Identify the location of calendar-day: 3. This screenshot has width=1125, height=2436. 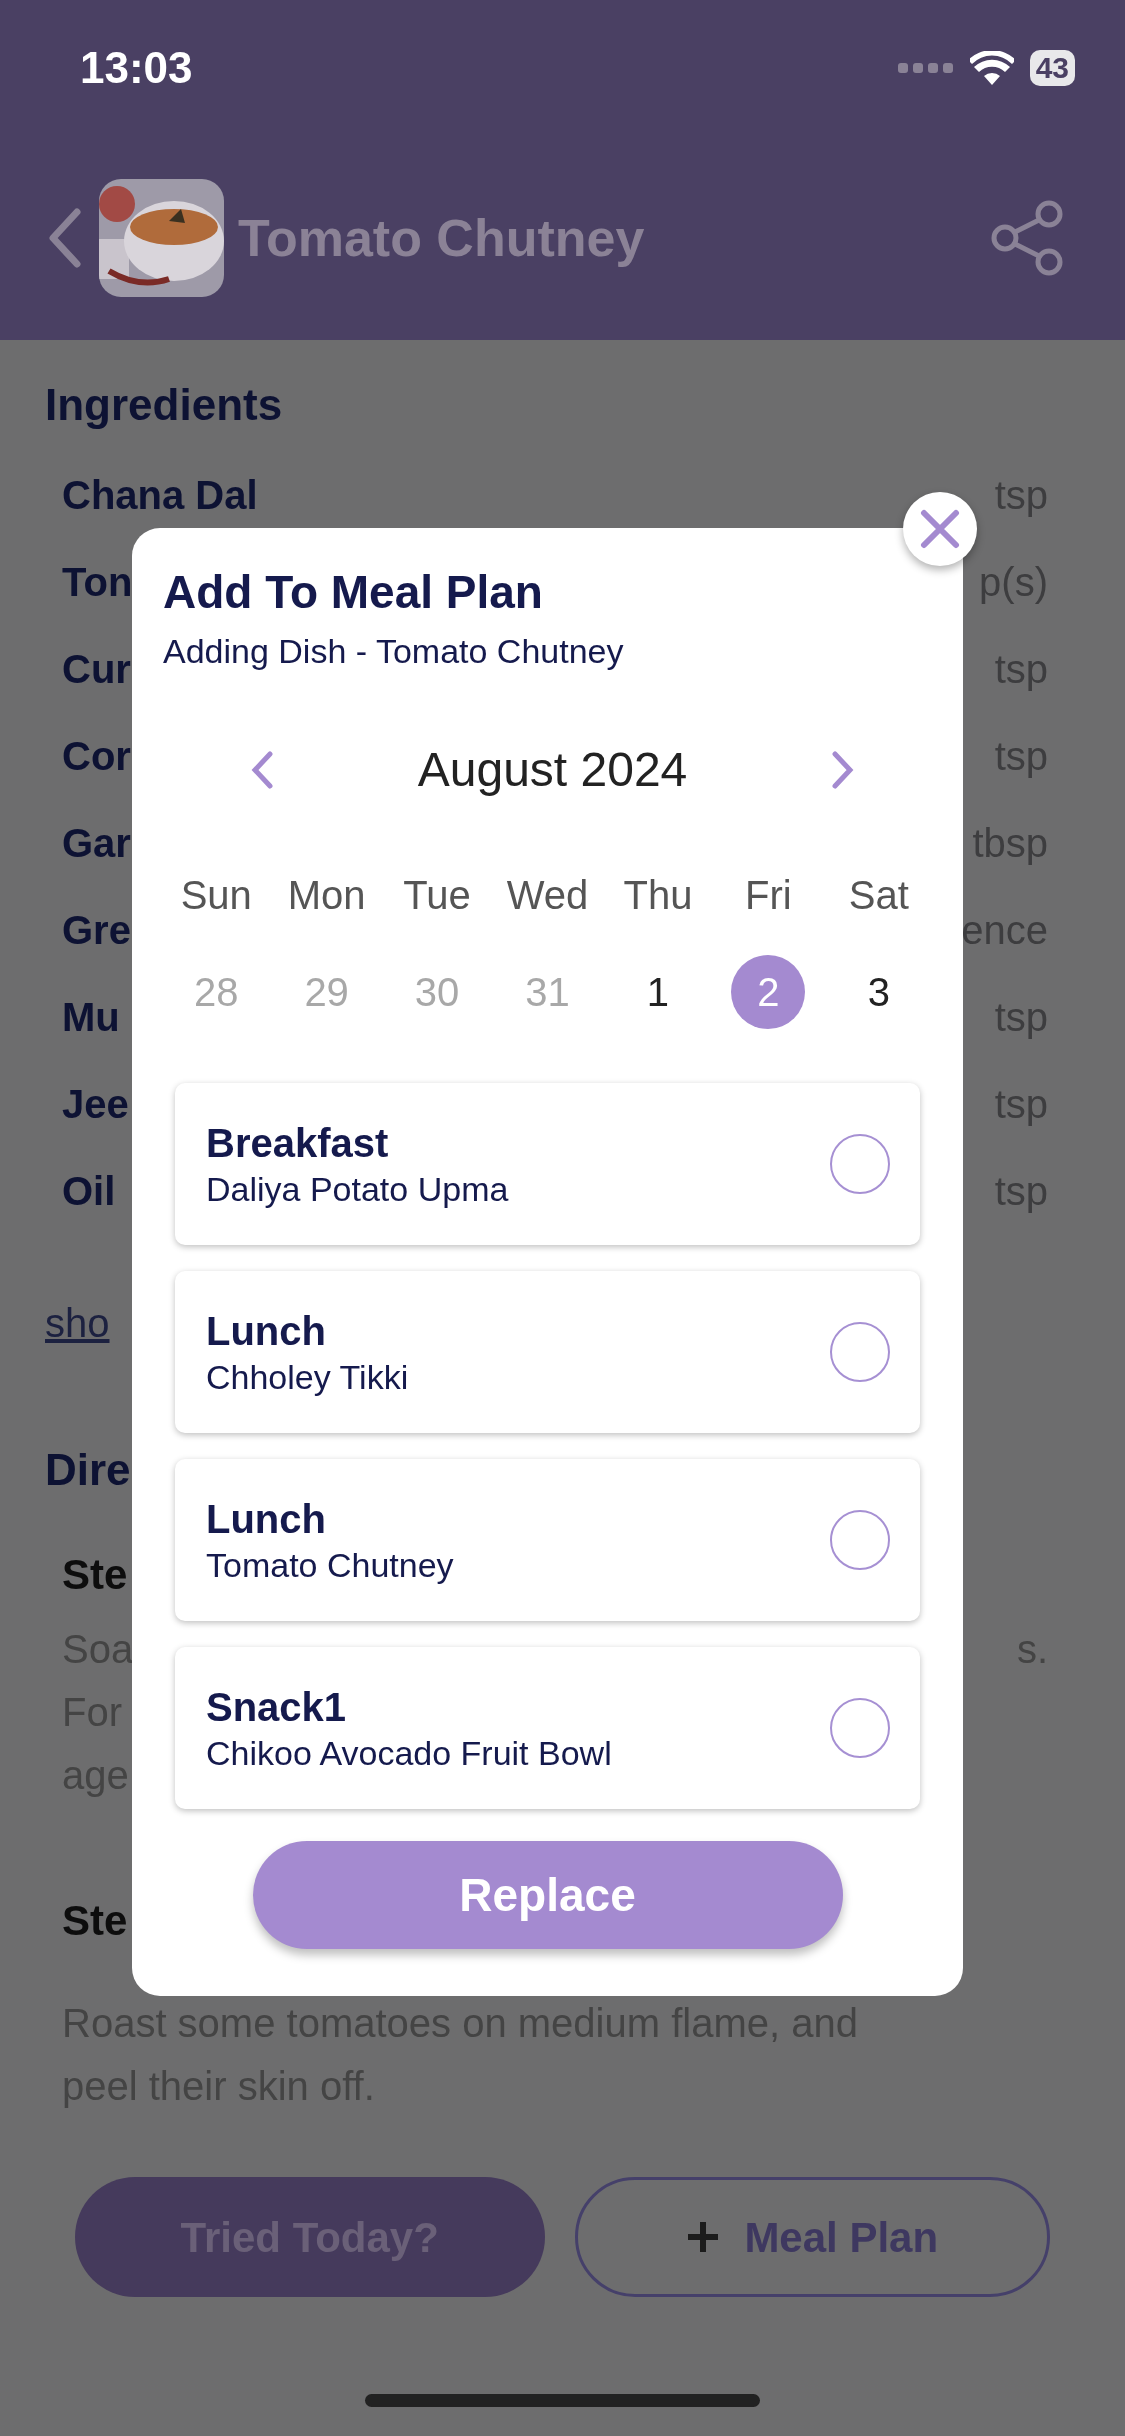
(878, 992).